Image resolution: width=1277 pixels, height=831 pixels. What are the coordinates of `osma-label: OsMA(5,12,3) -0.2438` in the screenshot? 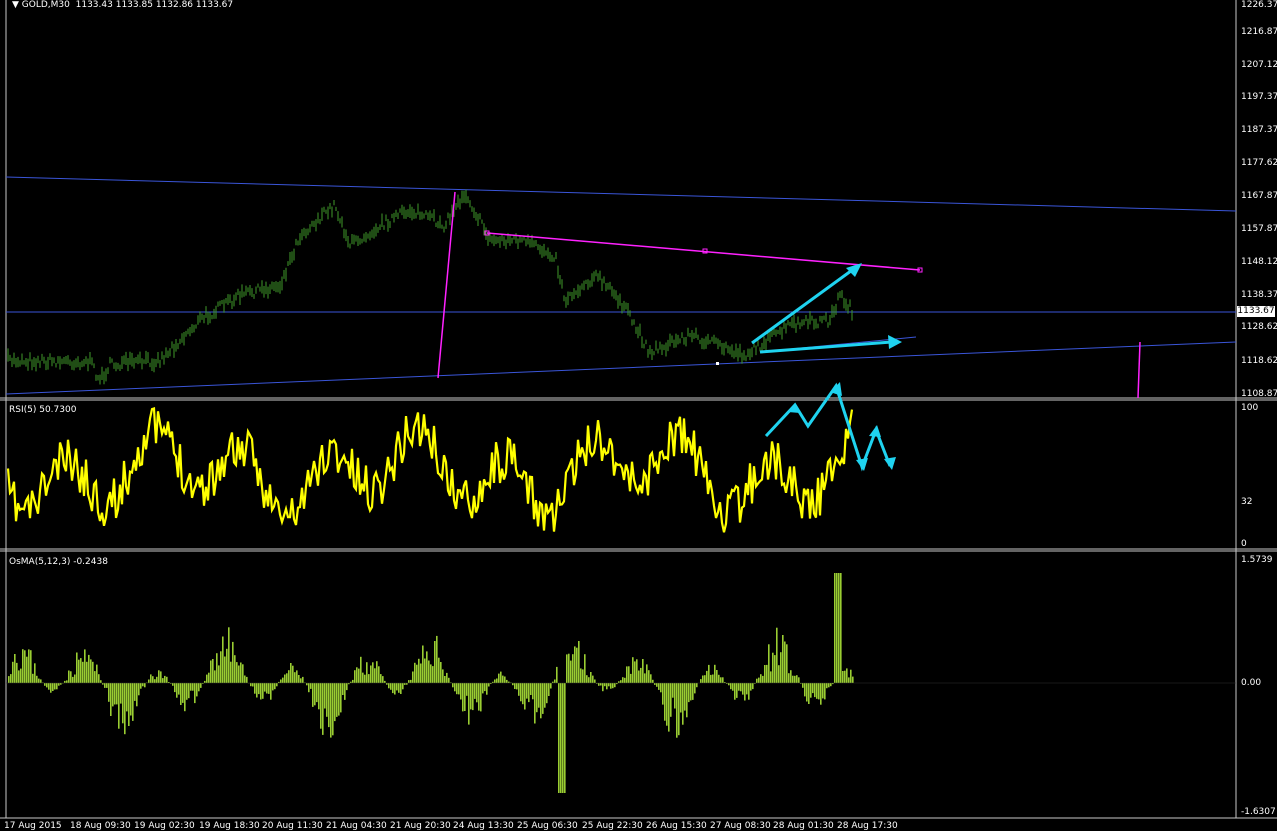 It's located at (58, 562).